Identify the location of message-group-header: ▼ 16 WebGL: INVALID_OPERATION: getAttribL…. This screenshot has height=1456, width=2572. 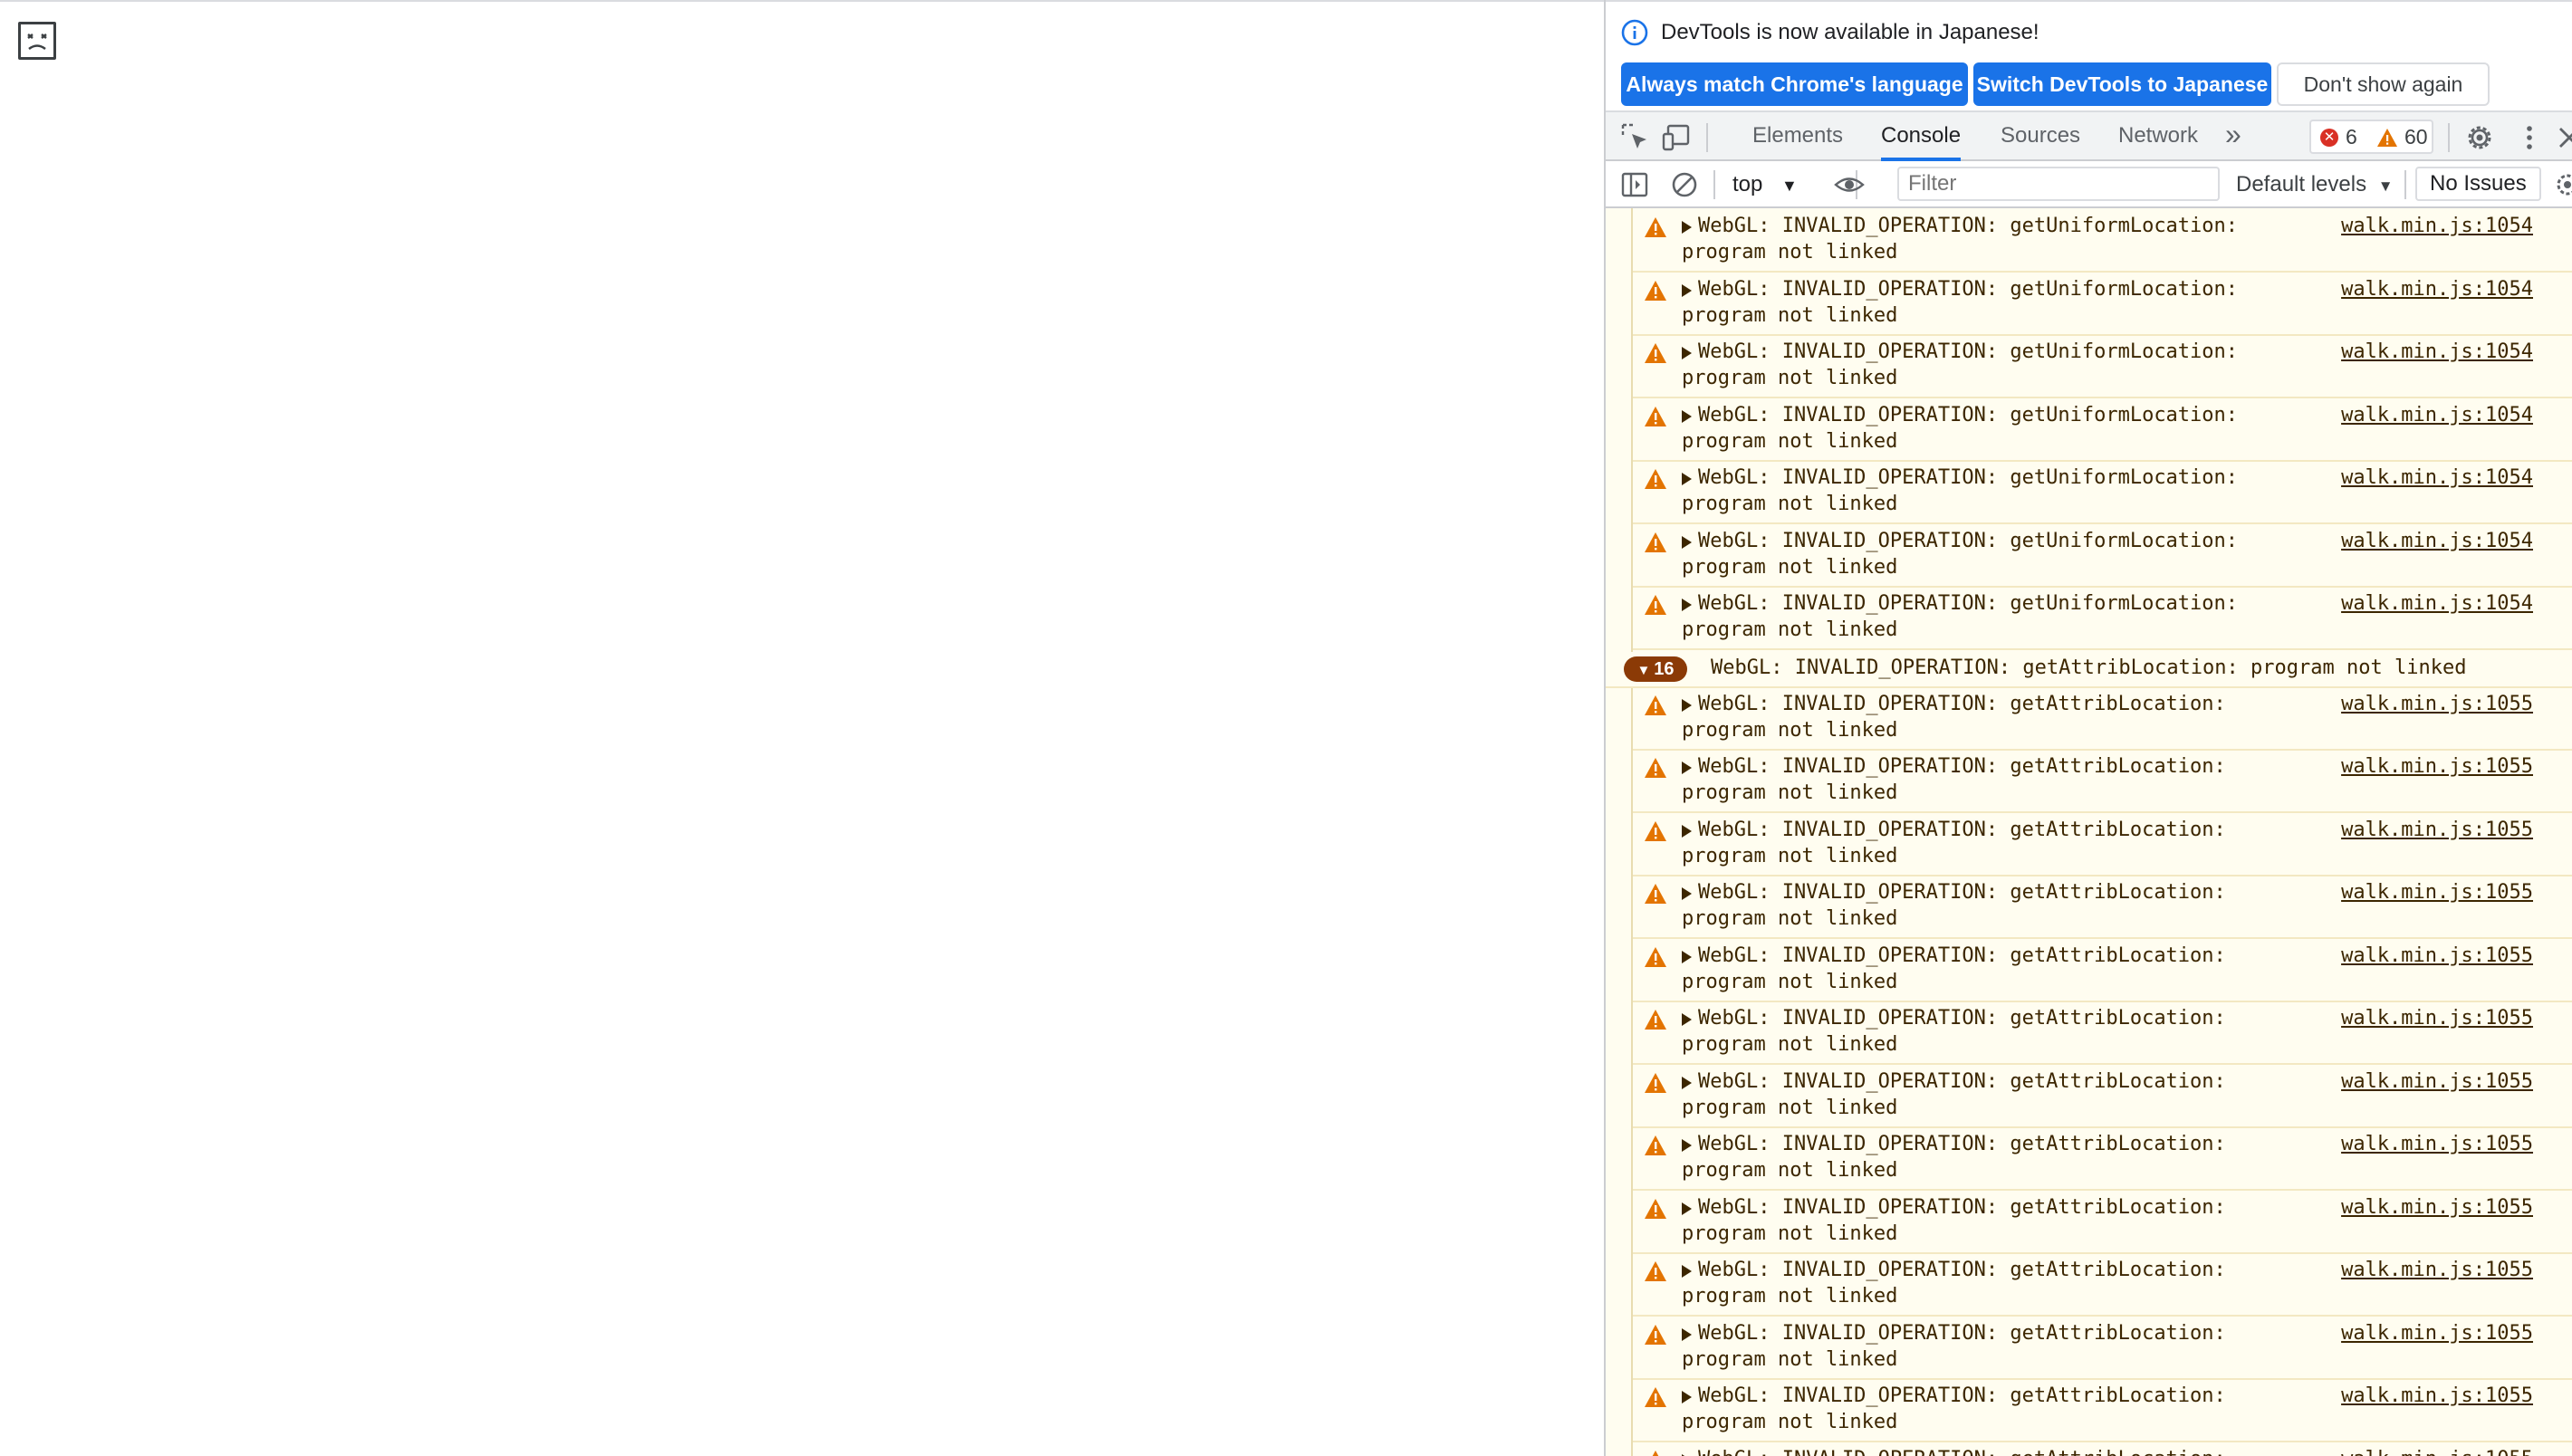
(2089, 670).